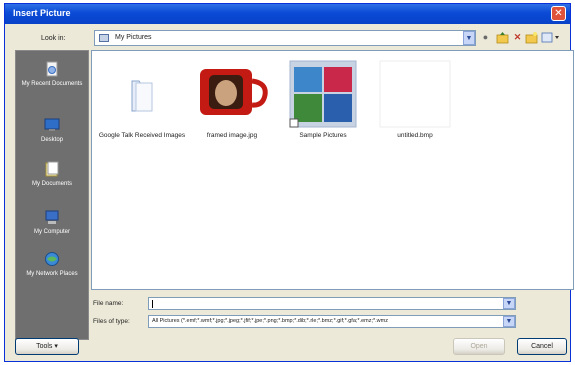  Describe the element at coordinates (479, 346) in the screenshot. I see `open-button: Open` at that location.